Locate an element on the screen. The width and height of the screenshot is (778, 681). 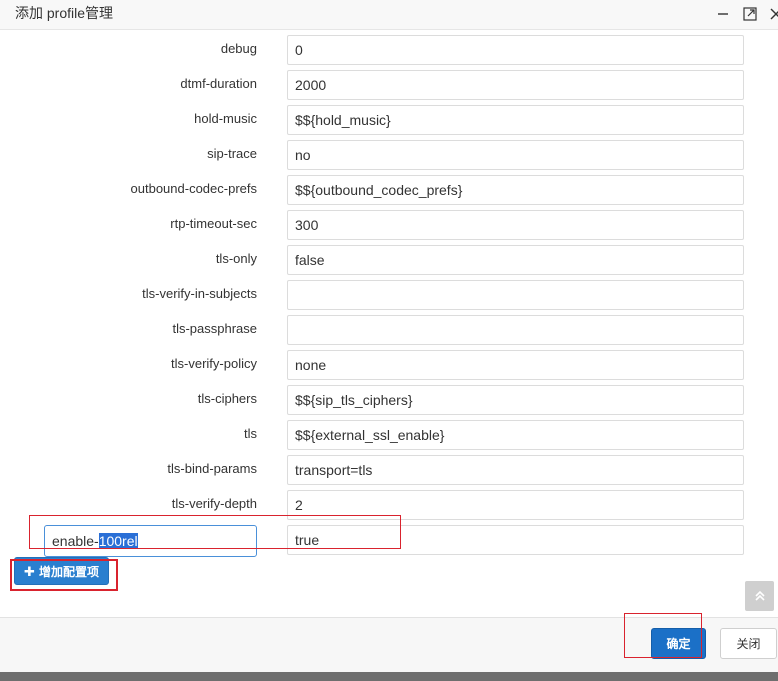
field-input: $${outbound_codec_prefs} is located at coordinates (515, 190).